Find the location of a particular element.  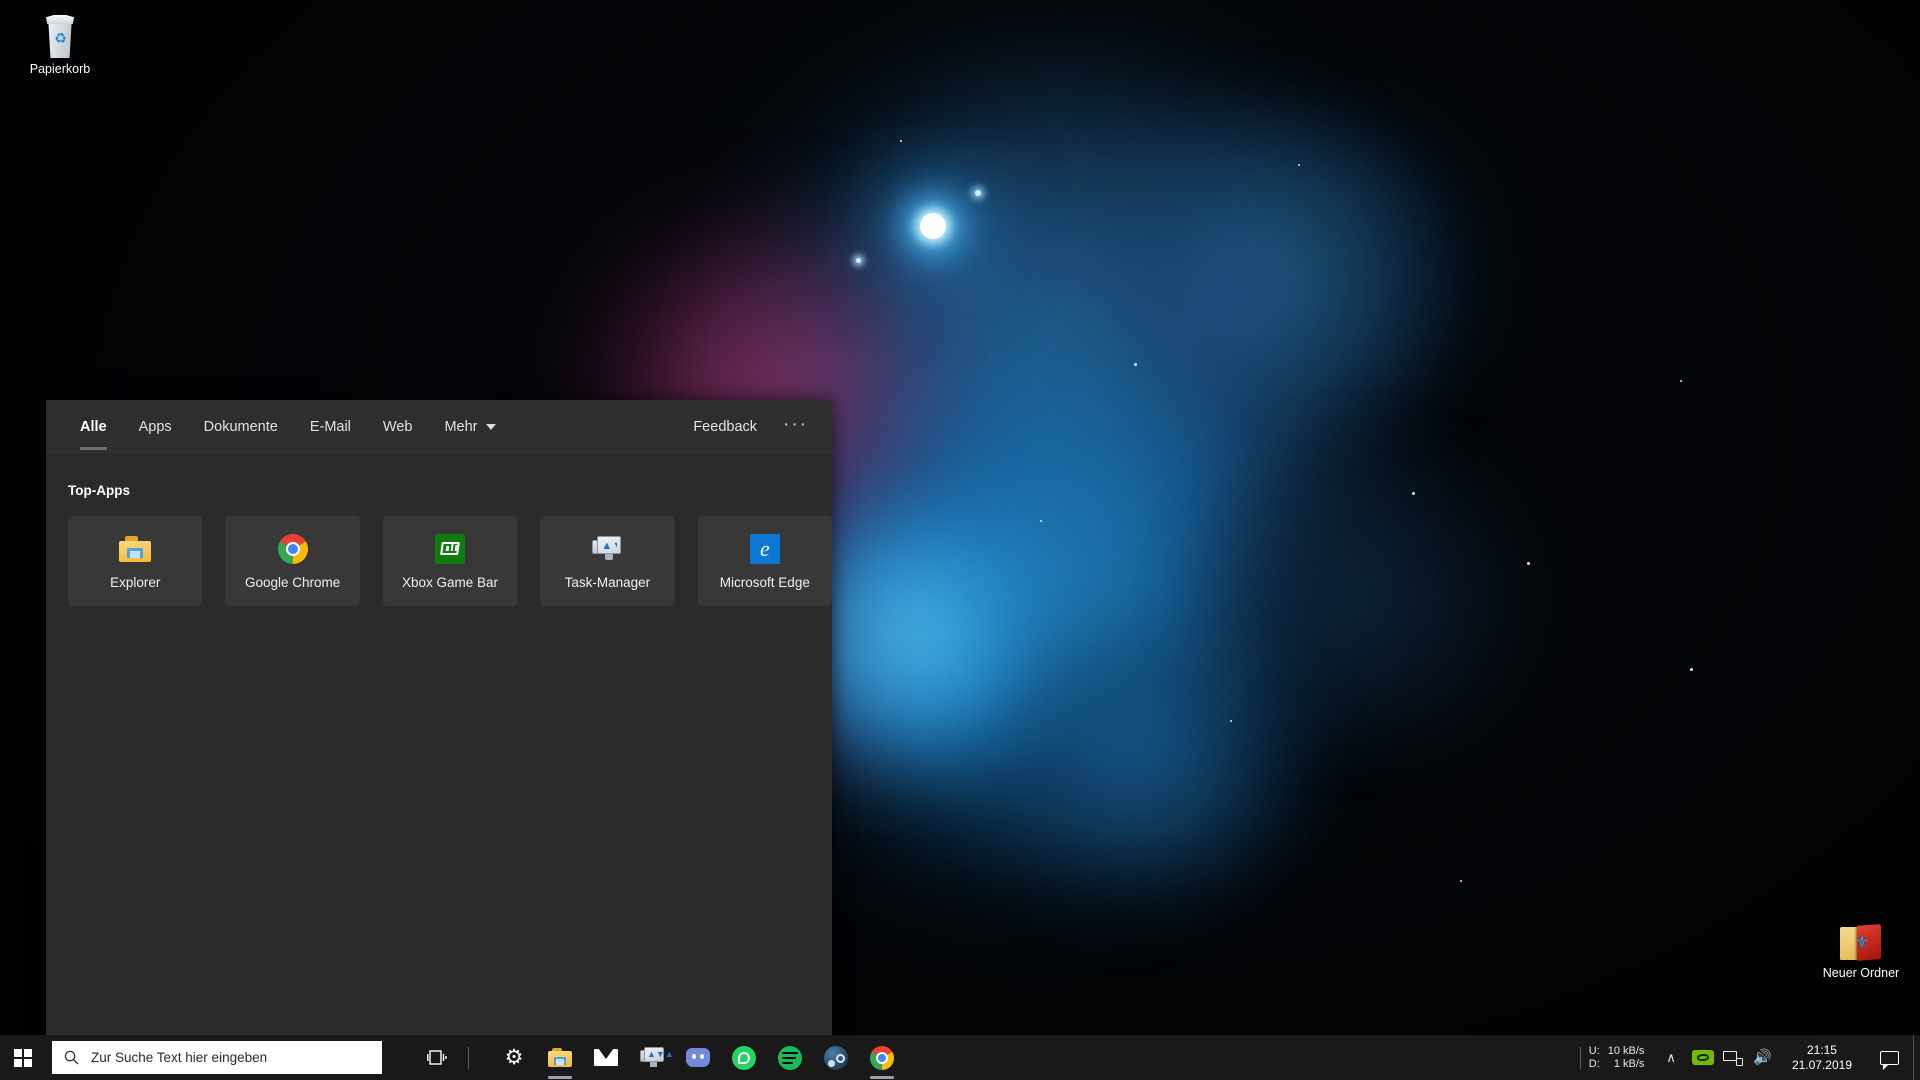

speech-bubble-icon is located at coordinates (1889, 1060).